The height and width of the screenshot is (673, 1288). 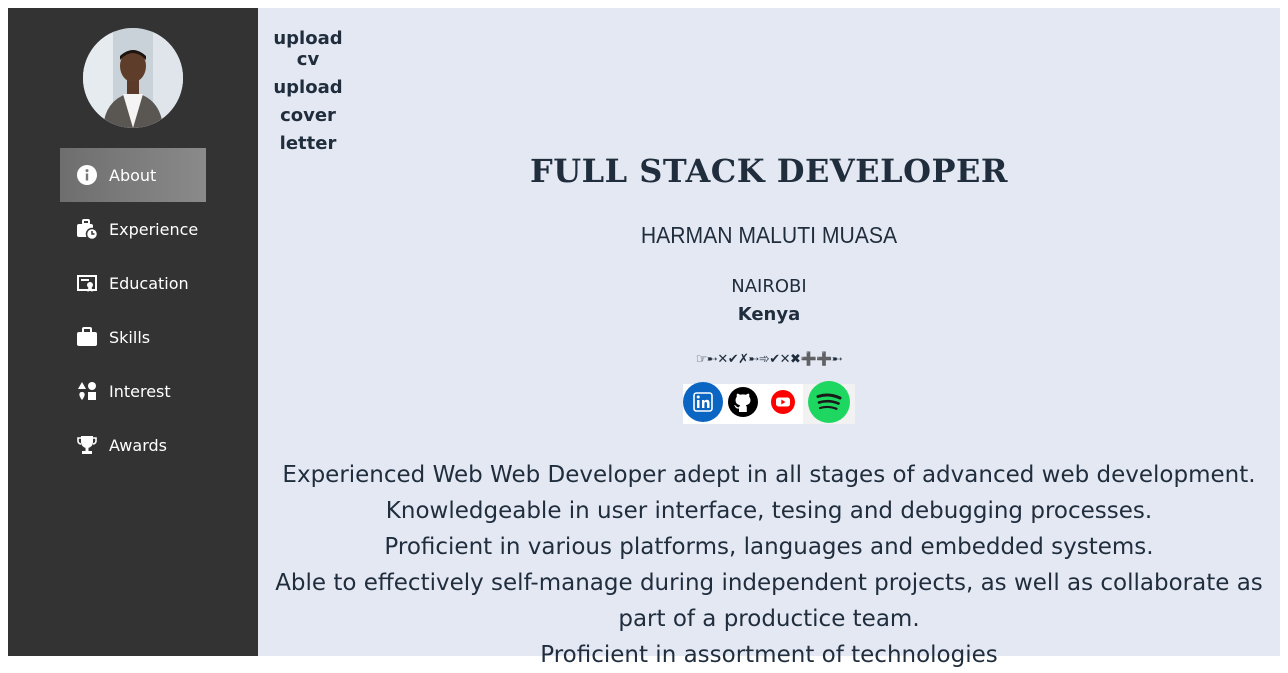 I want to click on sidebar-item-label: Skills, so click(x=130, y=337).